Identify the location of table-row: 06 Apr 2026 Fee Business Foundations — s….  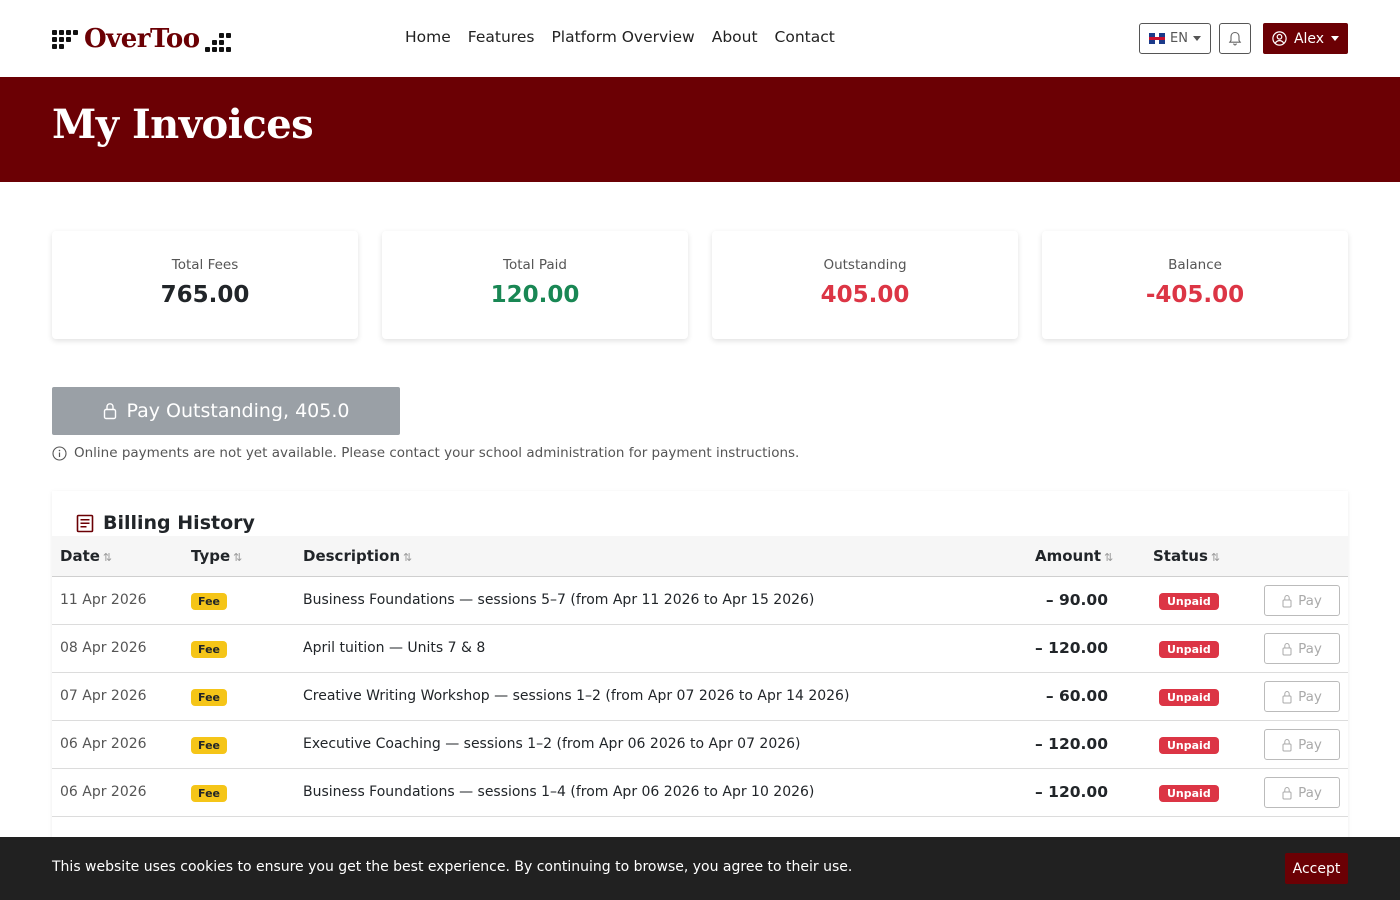
(700, 793).